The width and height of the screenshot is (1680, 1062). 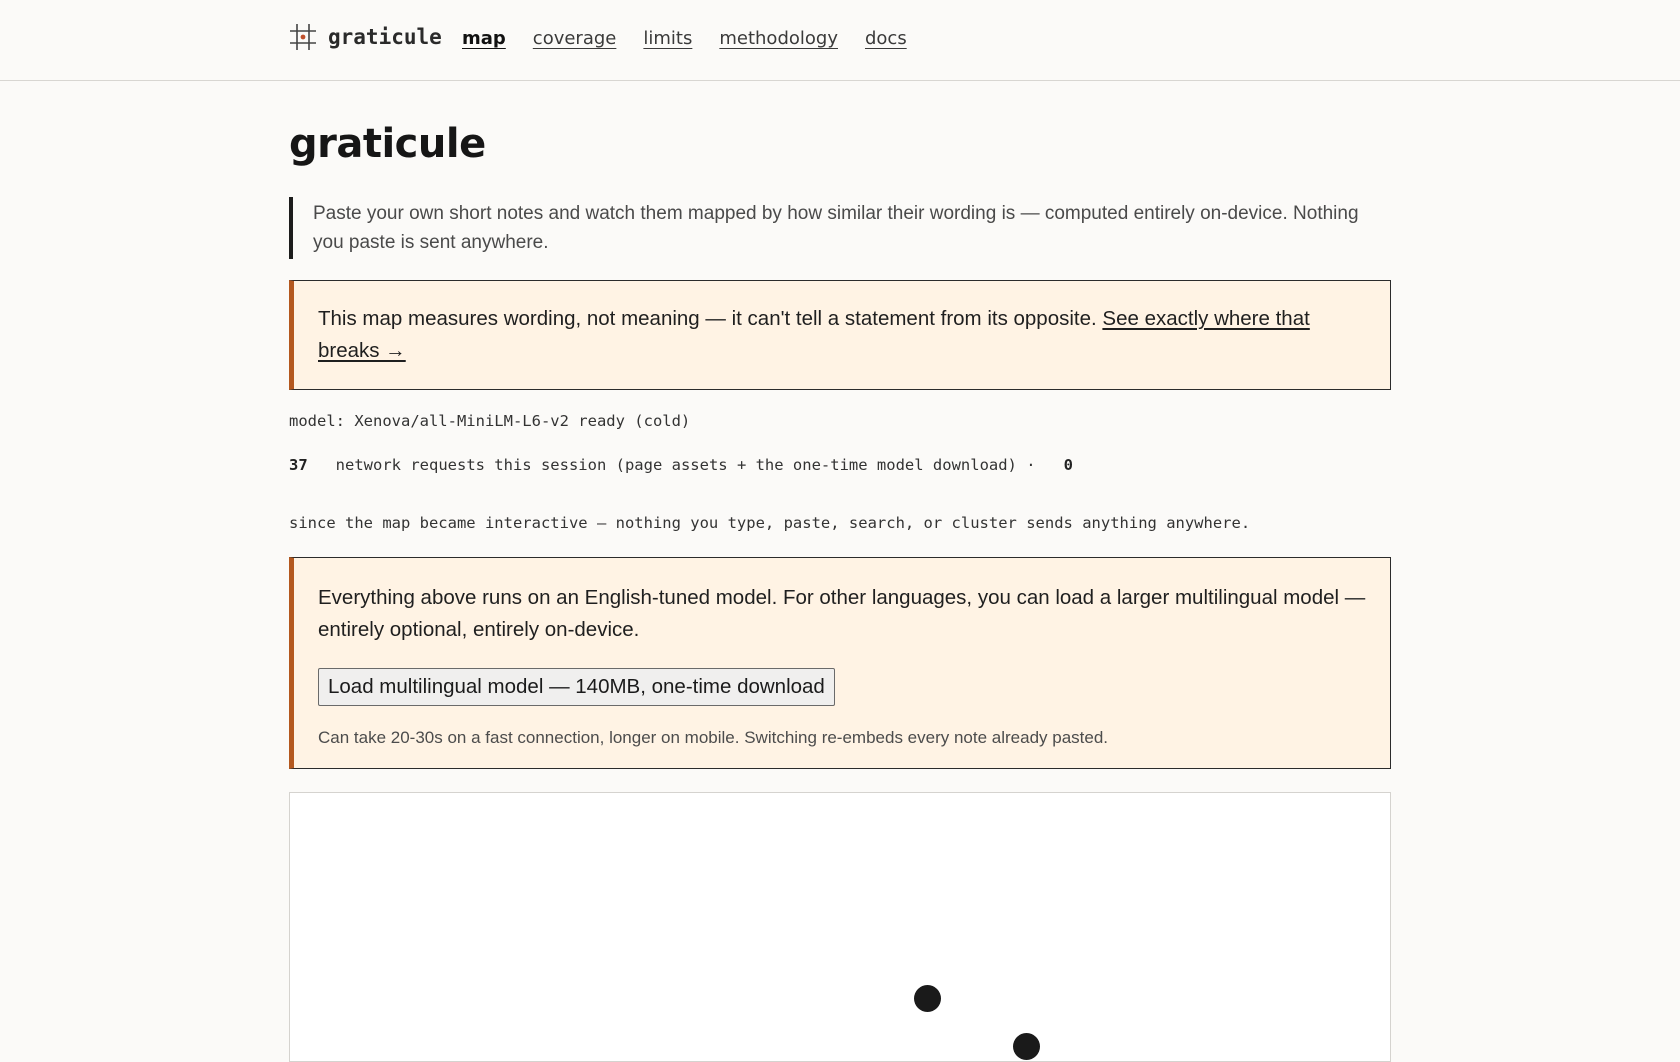 I want to click on nav-methodology: methodology, so click(x=778, y=38).